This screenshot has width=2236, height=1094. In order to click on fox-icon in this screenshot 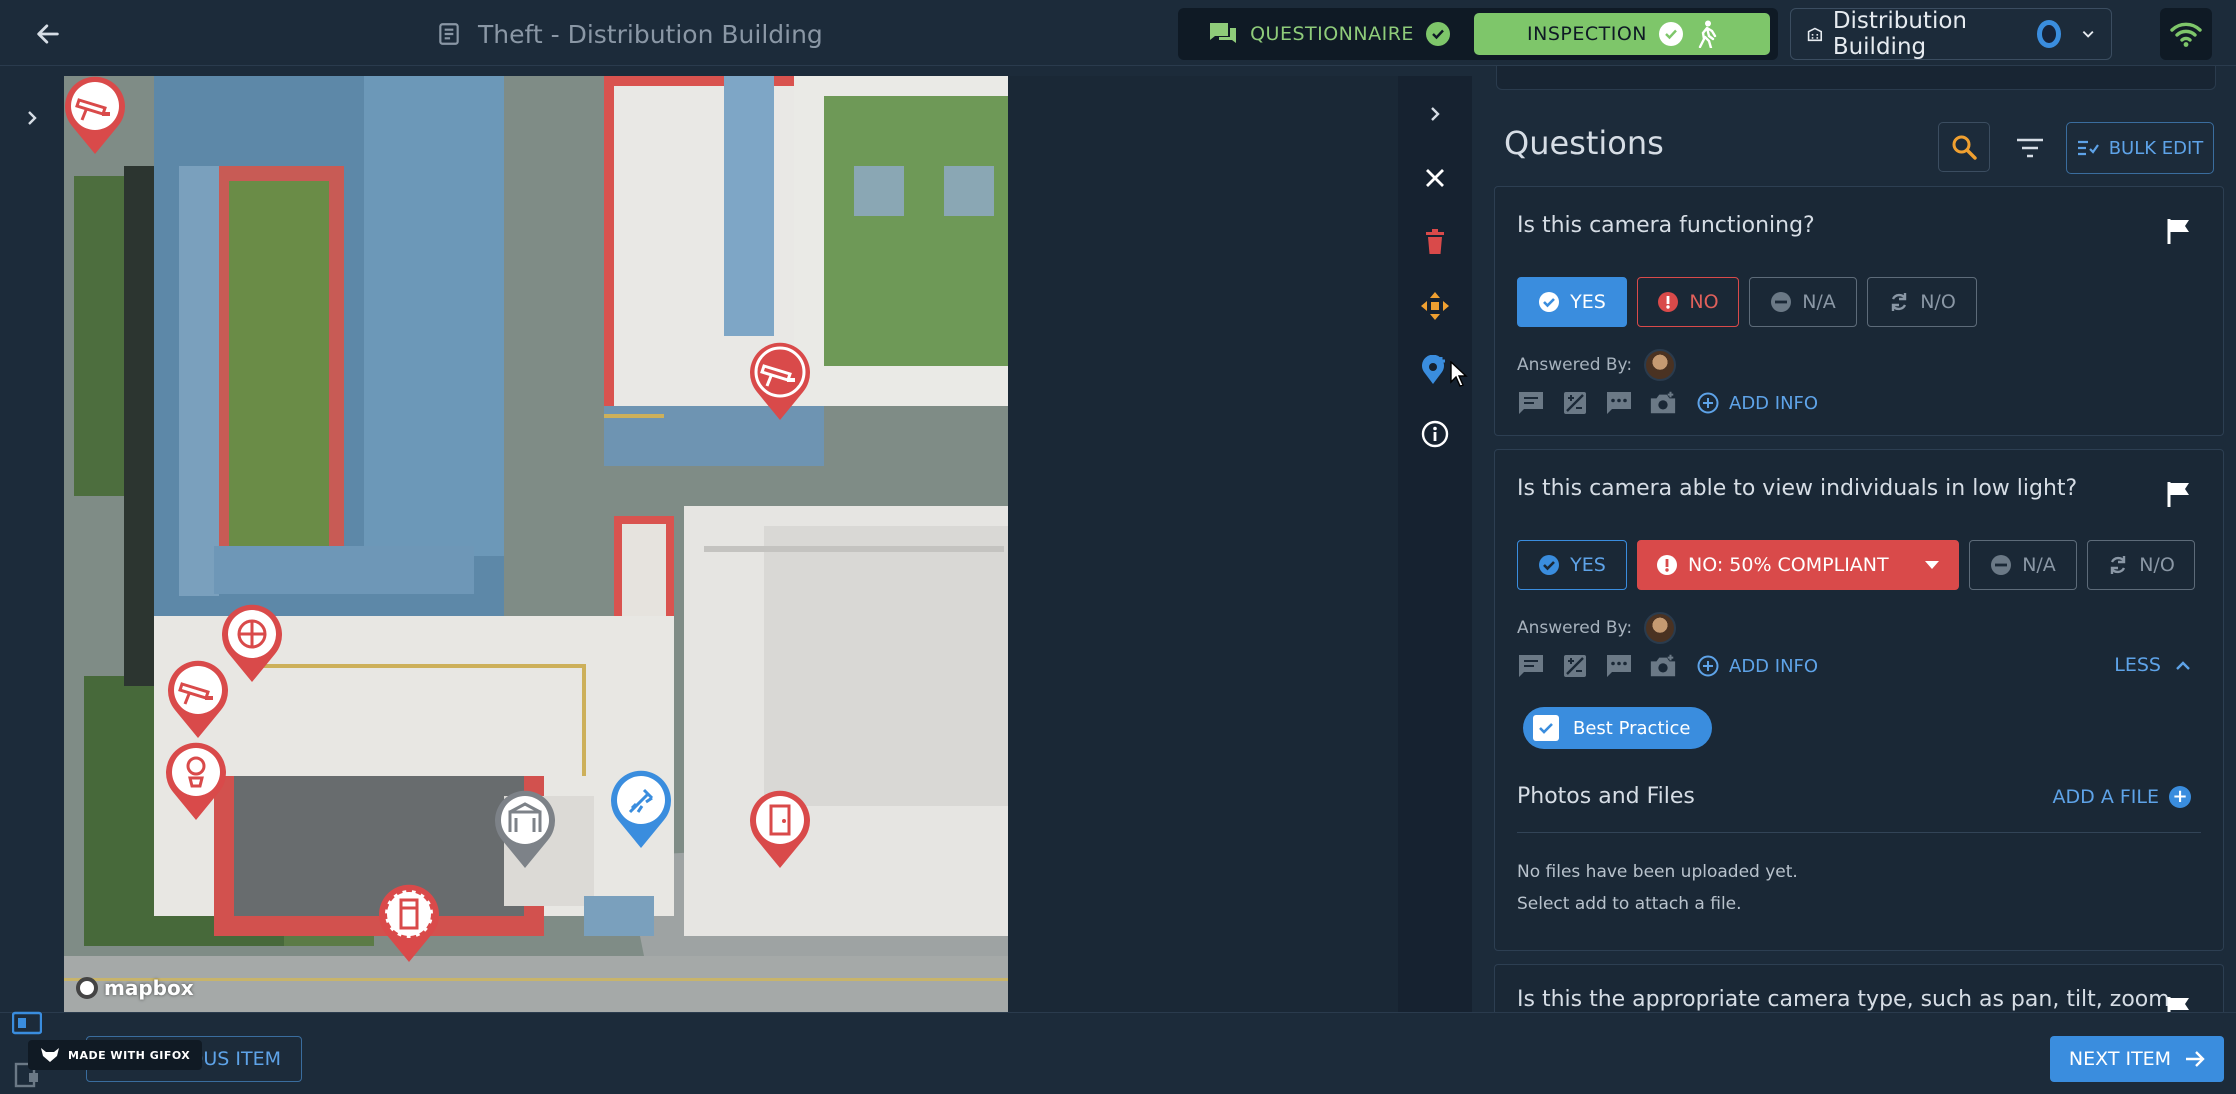, I will do `click(50, 1055)`.